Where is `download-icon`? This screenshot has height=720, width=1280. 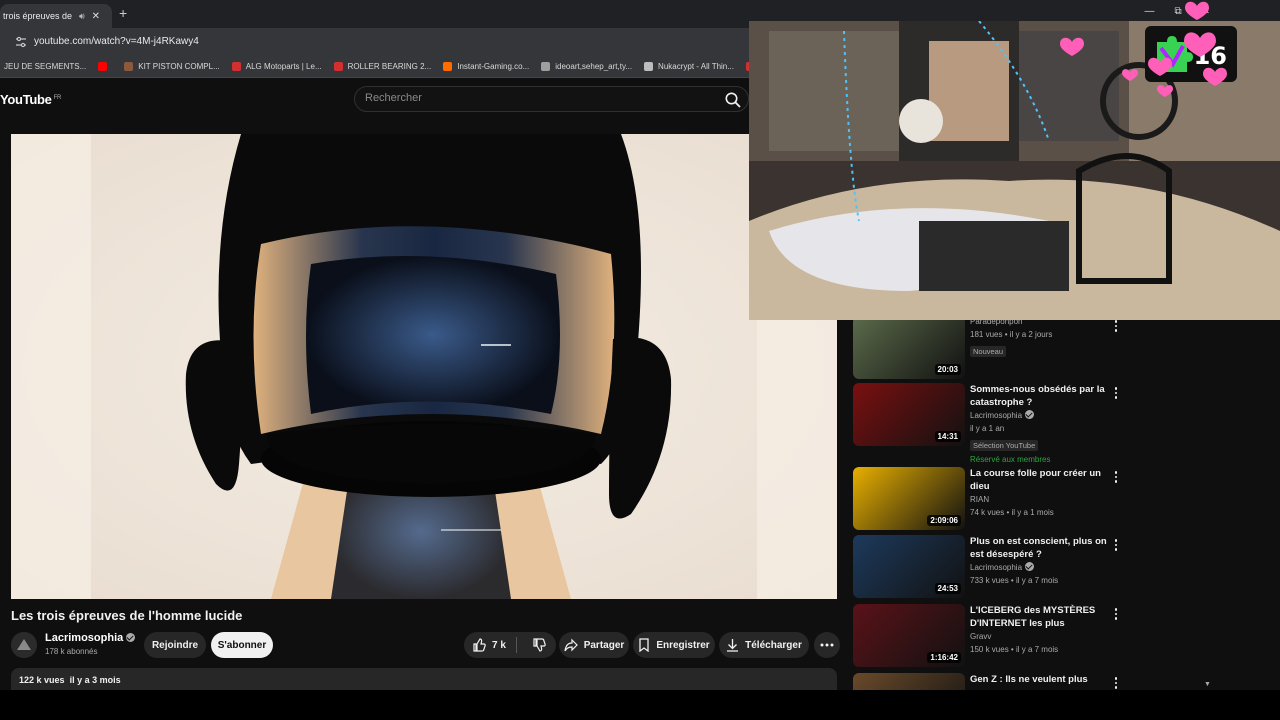 download-icon is located at coordinates (733, 645).